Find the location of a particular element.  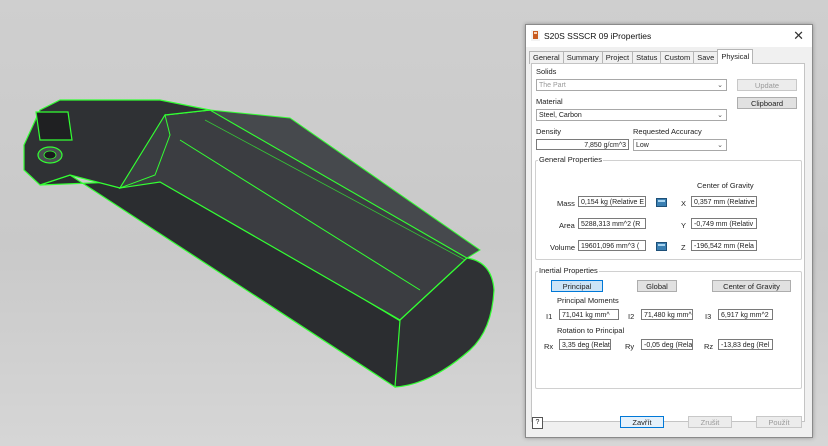

update-button: Update is located at coordinates (767, 85).